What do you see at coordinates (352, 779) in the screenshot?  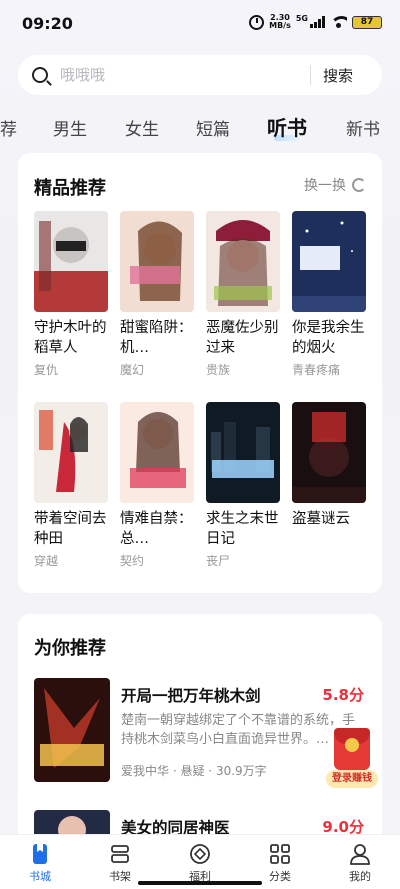 I see `red-packet-label: 登录赚钱` at bounding box center [352, 779].